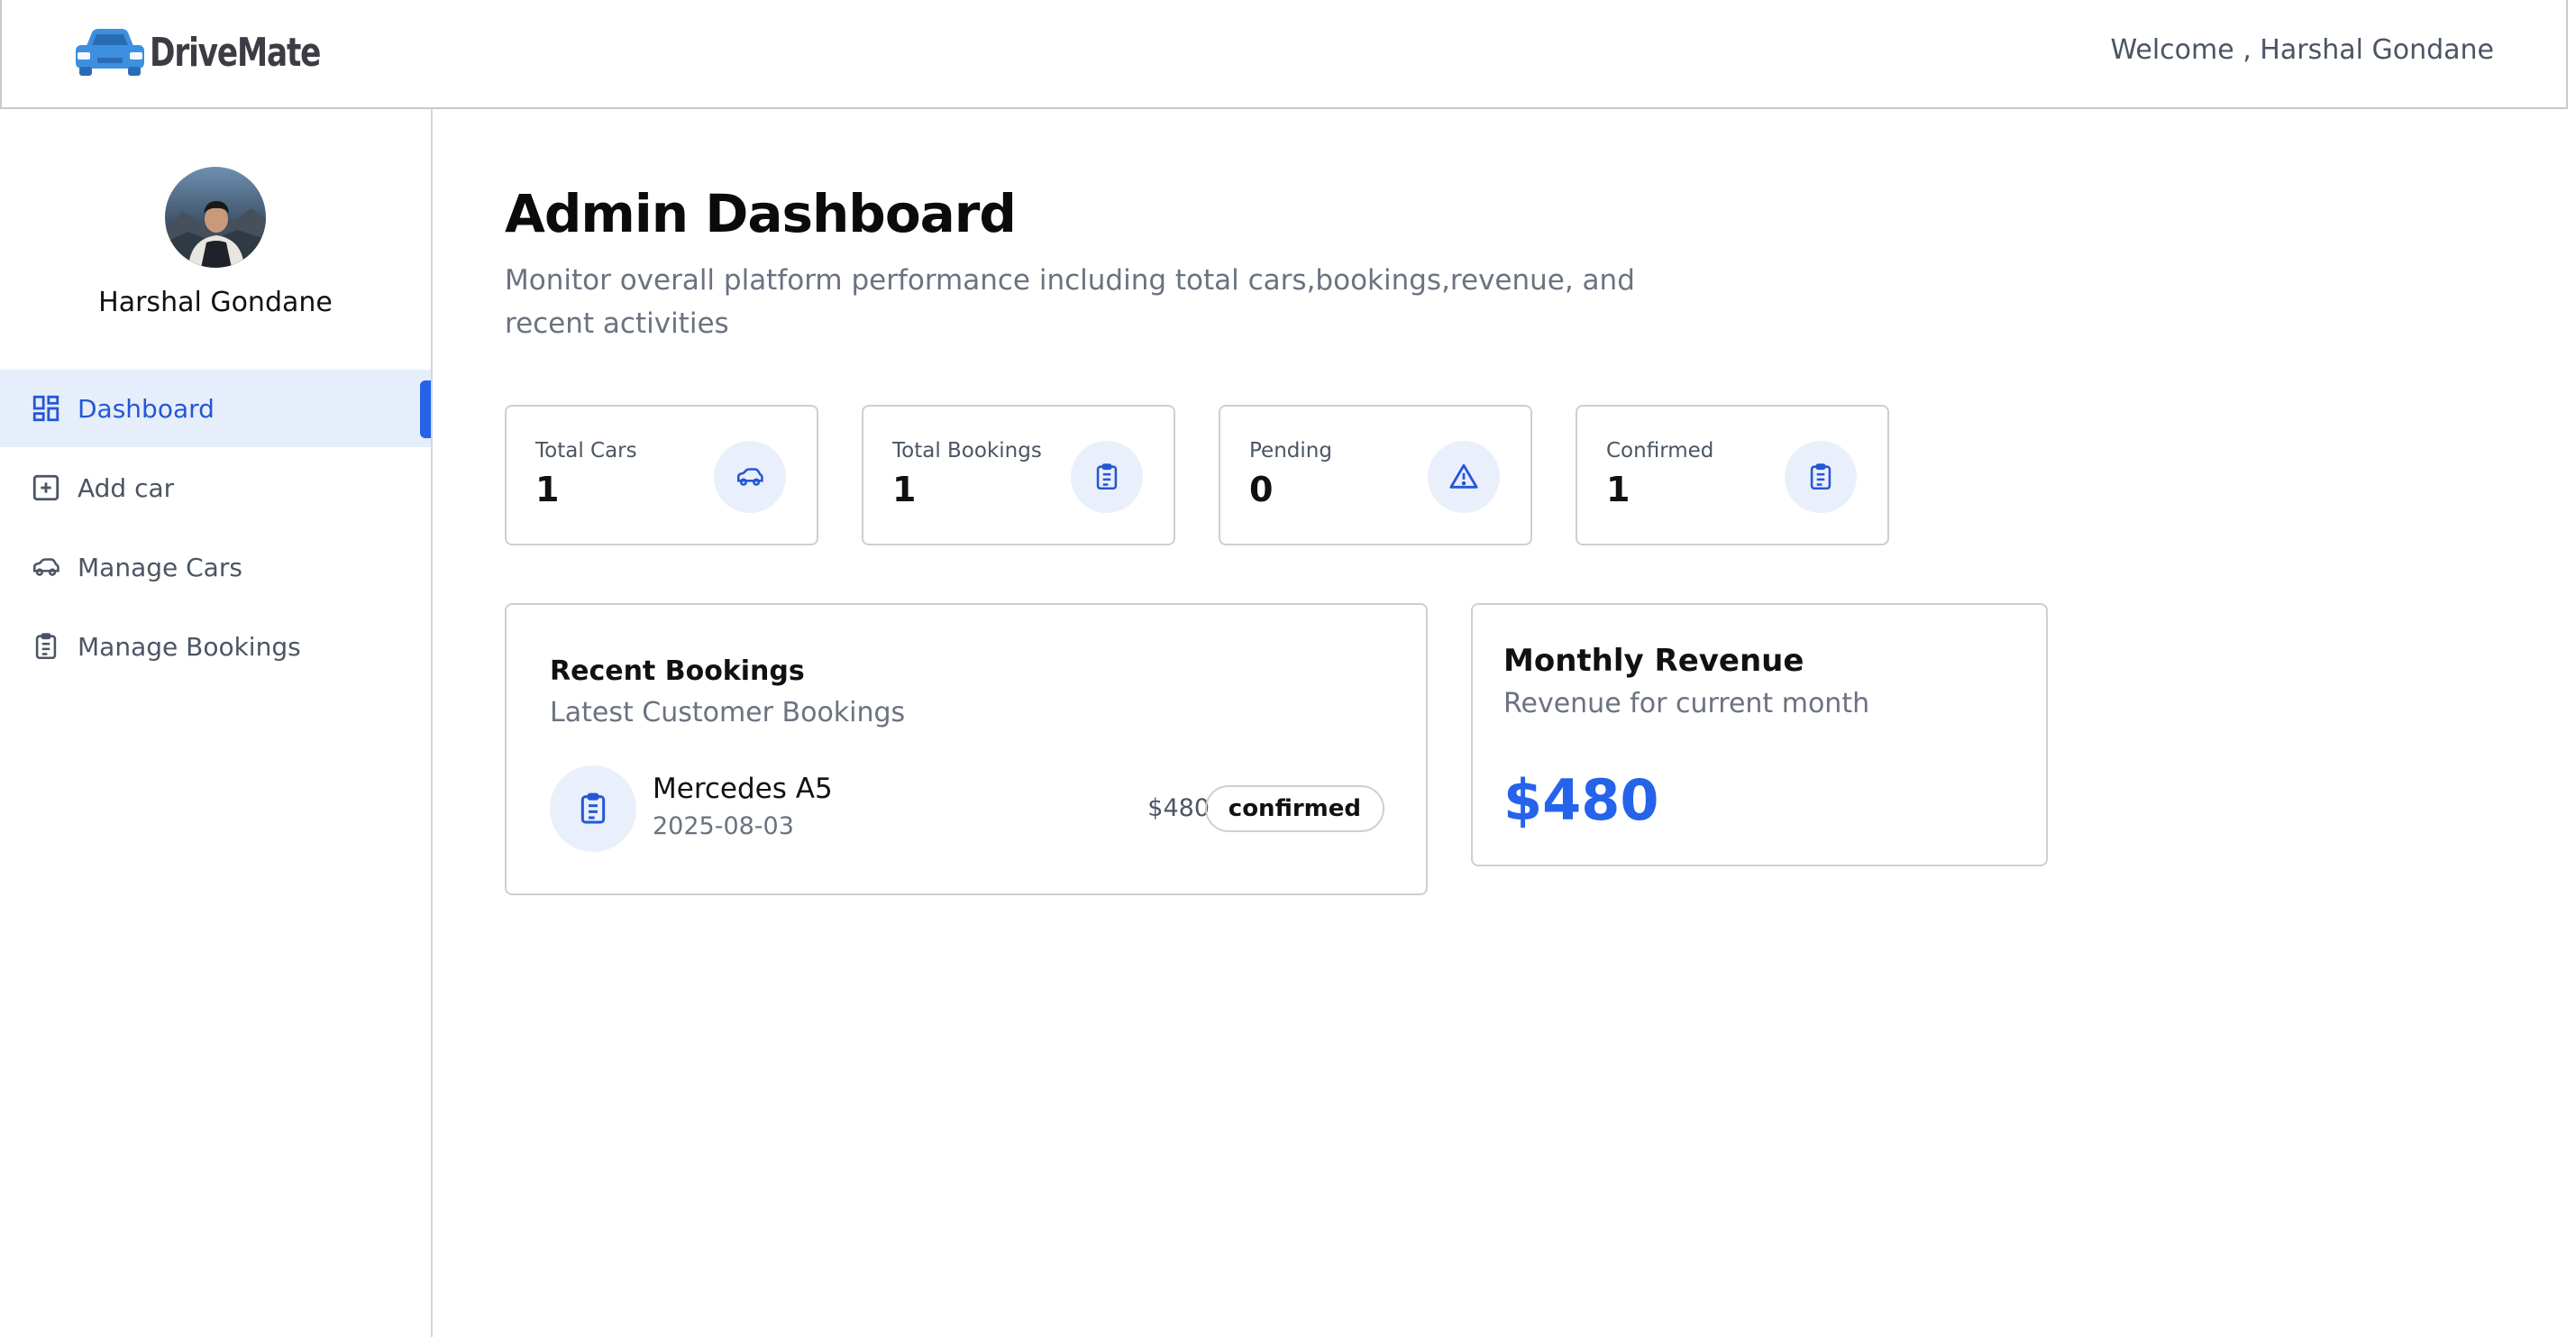 The width and height of the screenshot is (2576, 1337). Describe the element at coordinates (2302, 50) in the screenshot. I see `welcome-text: Welcome , Harshal Gondane` at that location.